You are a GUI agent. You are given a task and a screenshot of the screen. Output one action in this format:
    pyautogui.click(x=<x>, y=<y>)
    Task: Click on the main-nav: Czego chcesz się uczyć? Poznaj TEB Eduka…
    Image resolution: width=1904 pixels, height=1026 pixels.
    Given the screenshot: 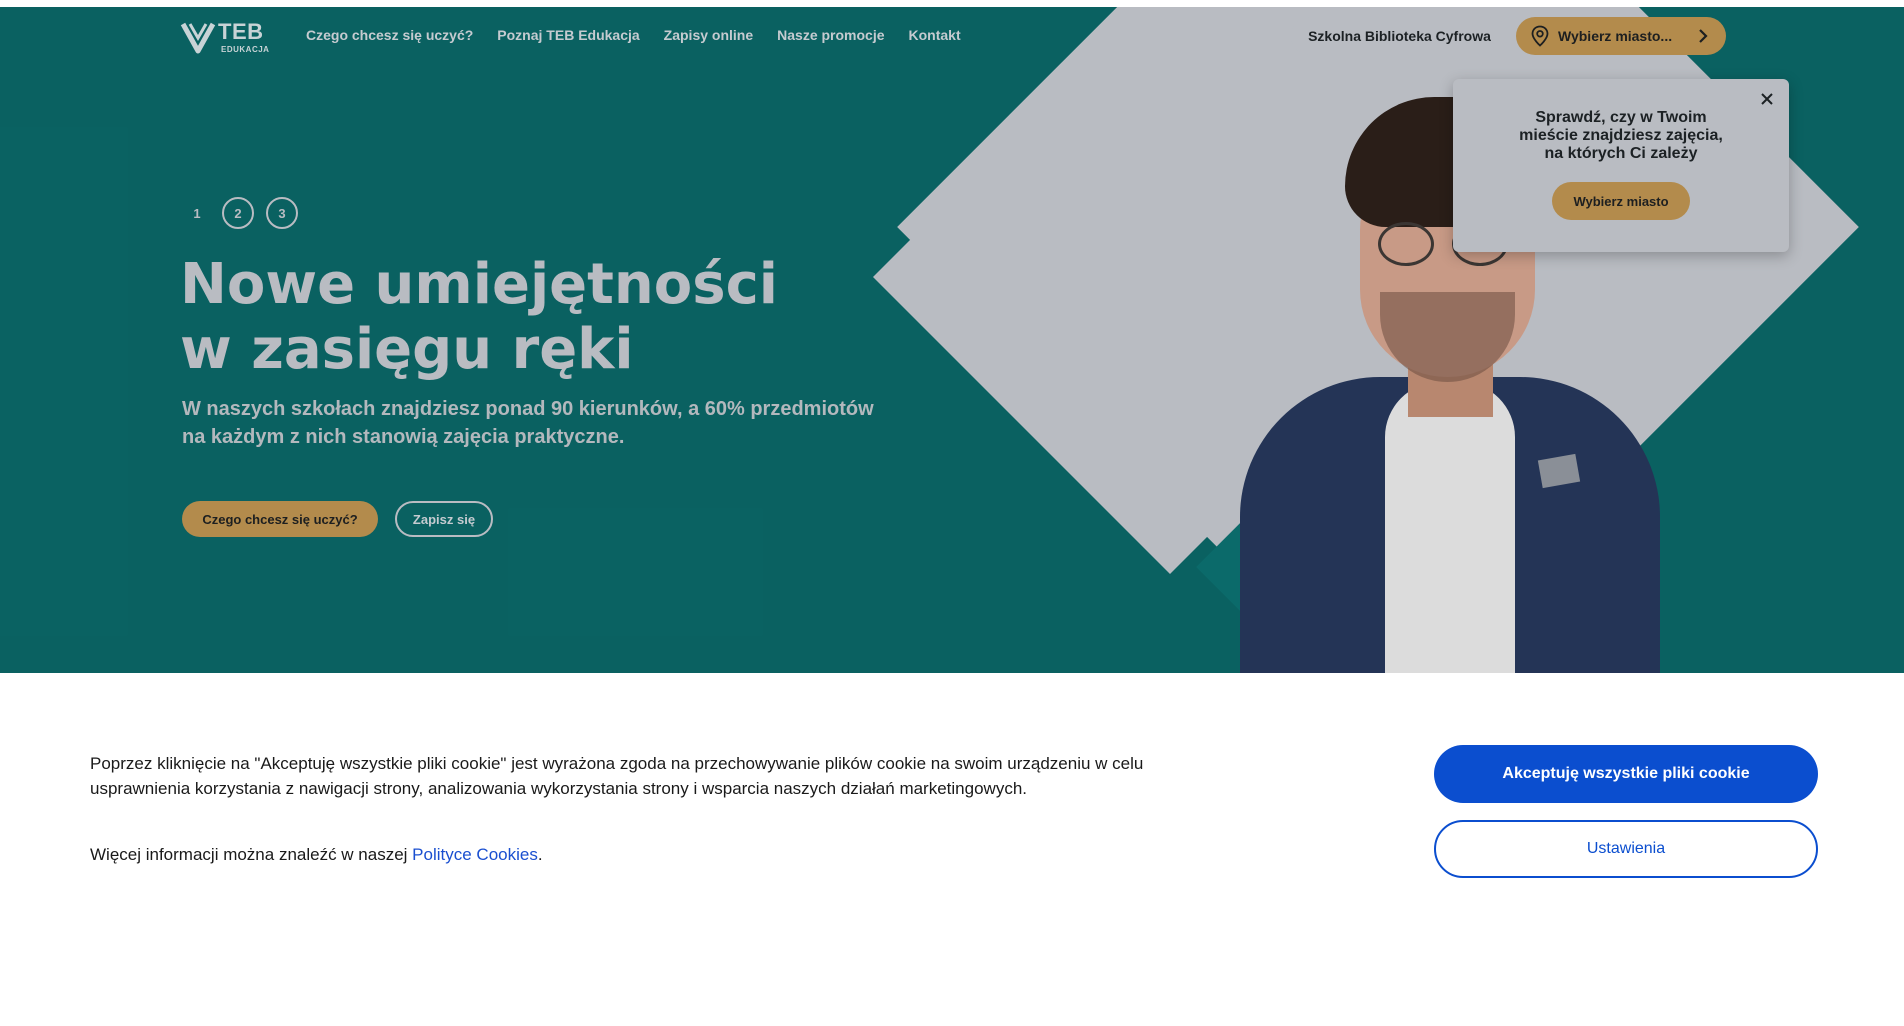 What is the action you would take?
    pyautogui.click(x=645, y=35)
    